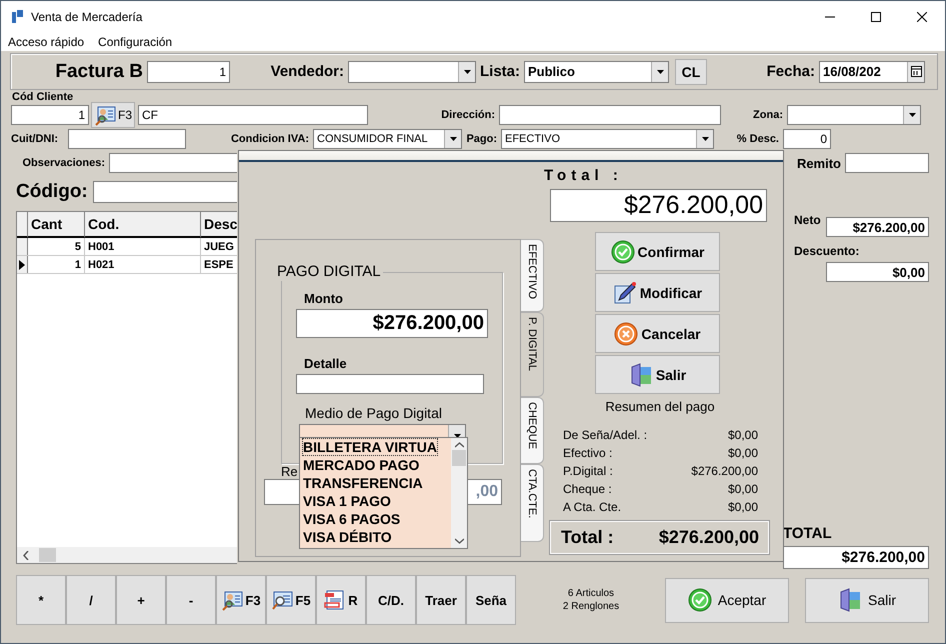 Image resolution: width=946 pixels, height=644 pixels. I want to click on summary-title: Resumen del pago, so click(660, 406).